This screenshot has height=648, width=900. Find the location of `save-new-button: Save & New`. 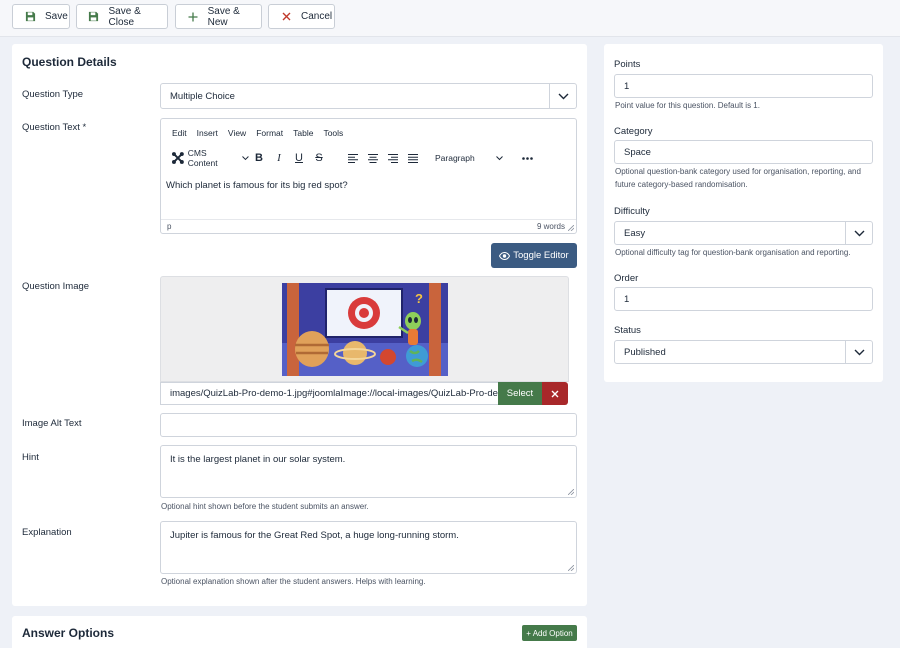

save-new-button: Save & New is located at coordinates (218, 16).